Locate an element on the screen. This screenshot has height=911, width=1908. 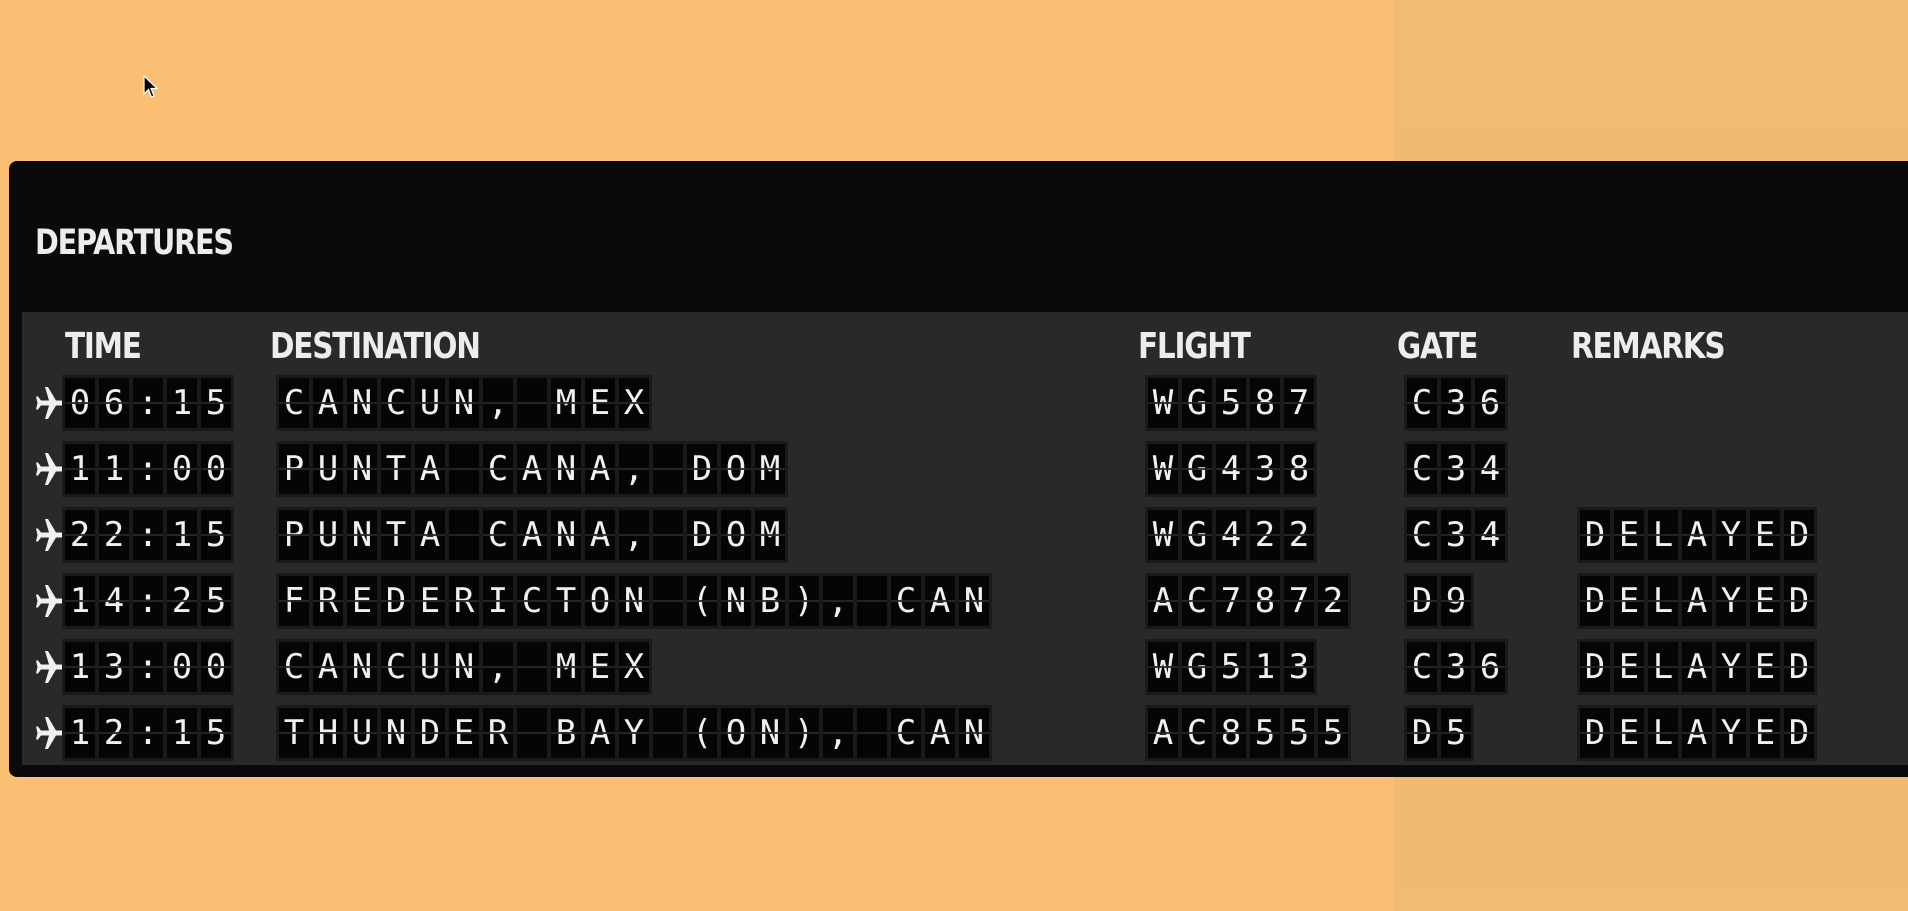
flap-tile: 6 is located at coordinates (1490, 667).